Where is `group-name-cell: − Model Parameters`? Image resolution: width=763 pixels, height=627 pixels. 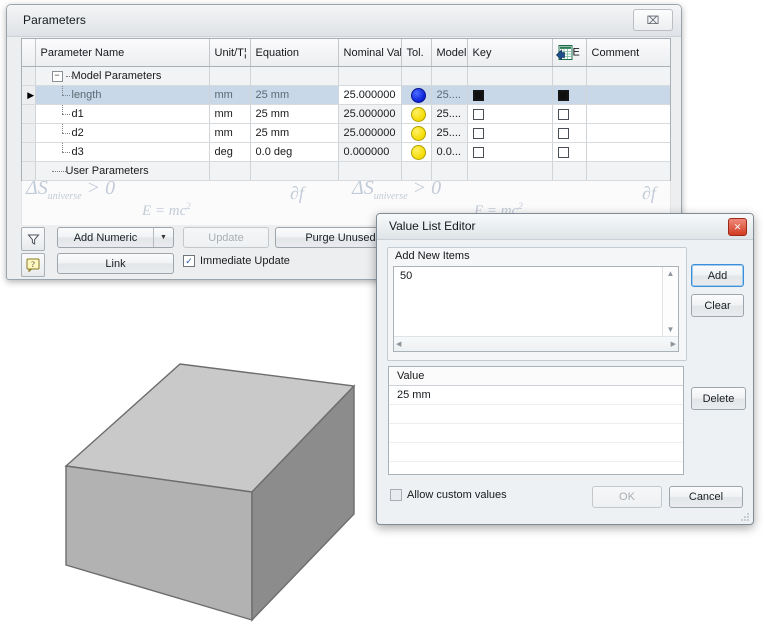 group-name-cell: − Model Parameters is located at coordinates (122, 76).